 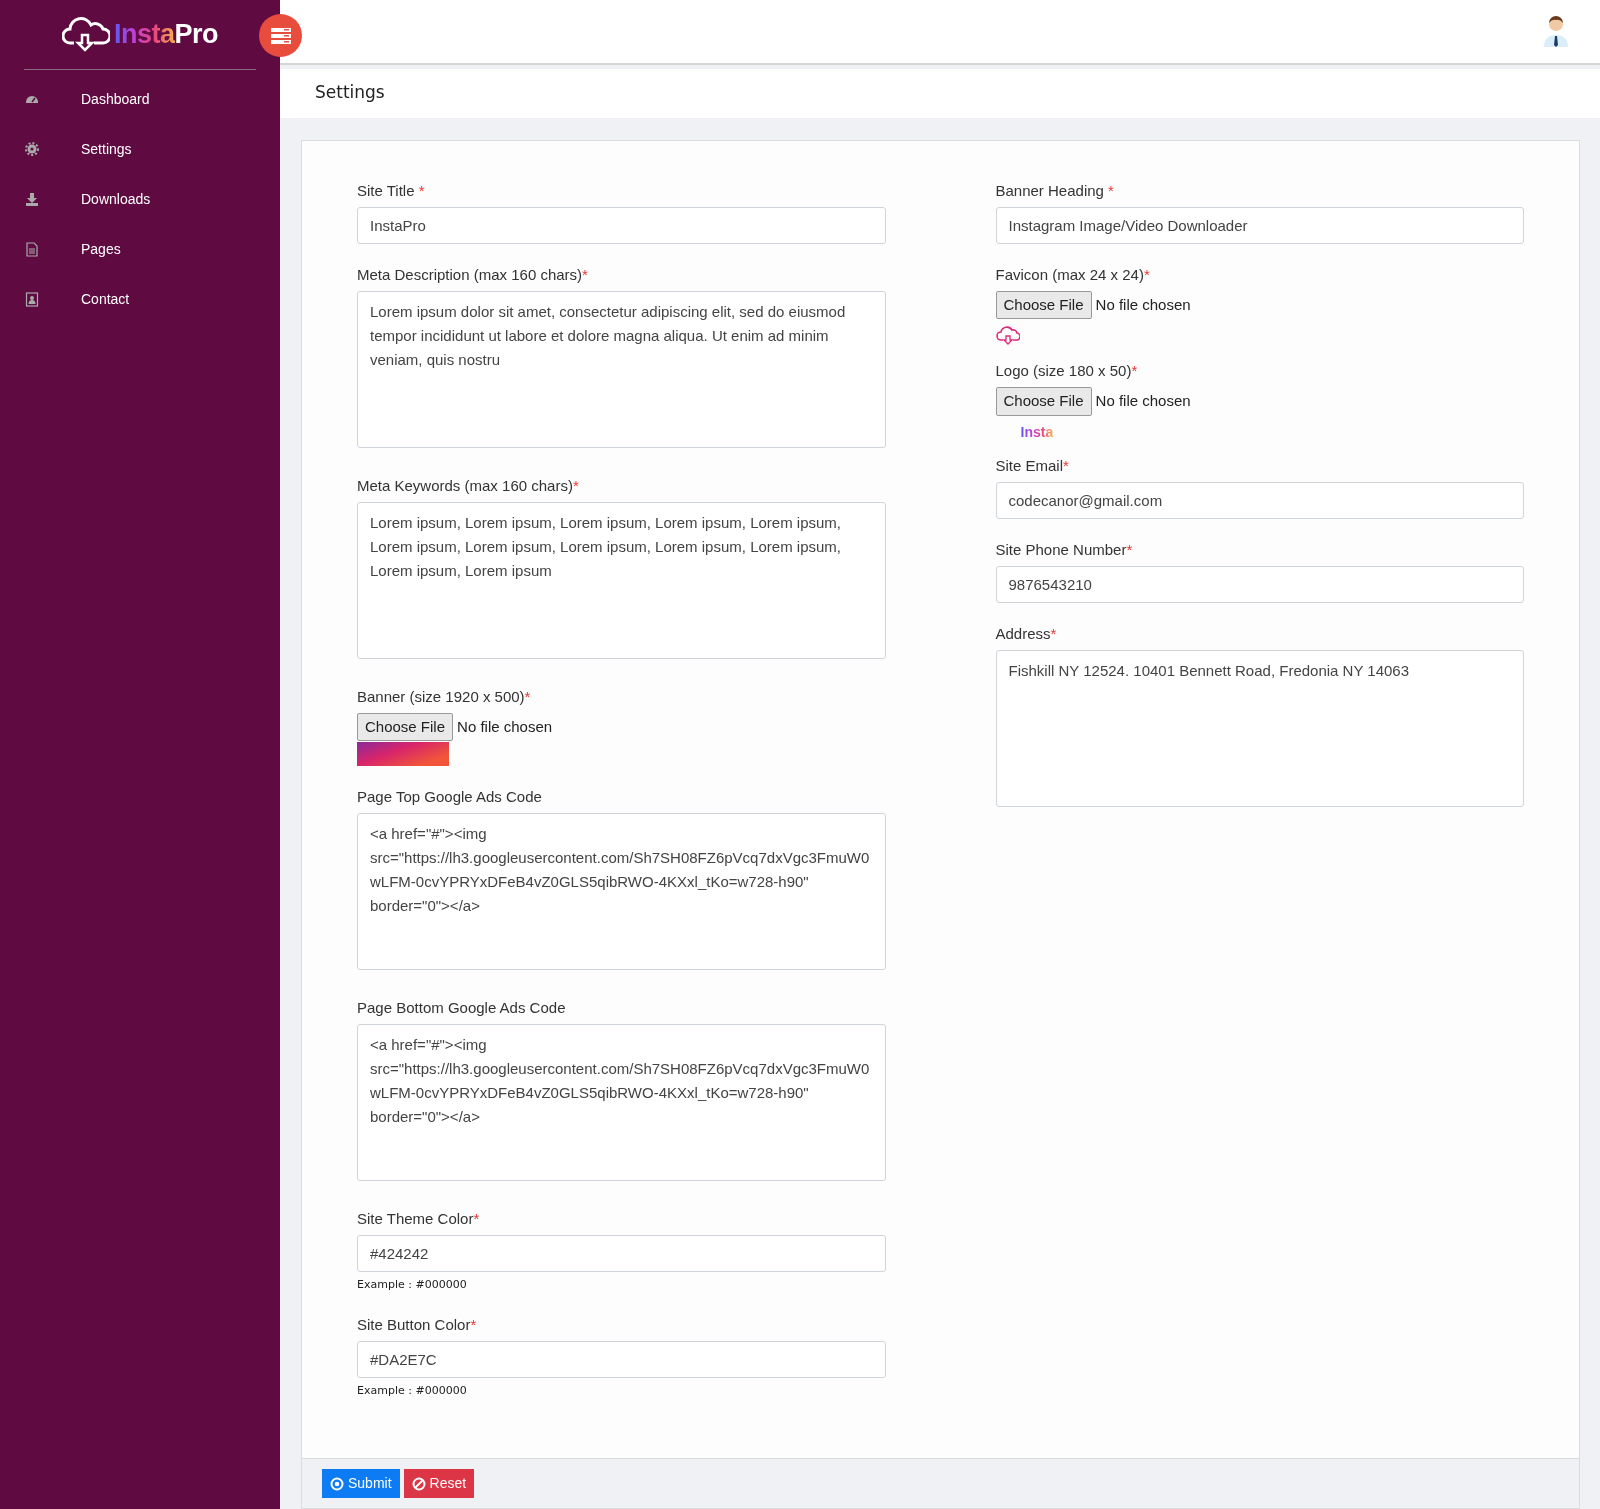 What do you see at coordinates (621, 1359) in the screenshot?
I see `input-field: #DA2E7C` at bounding box center [621, 1359].